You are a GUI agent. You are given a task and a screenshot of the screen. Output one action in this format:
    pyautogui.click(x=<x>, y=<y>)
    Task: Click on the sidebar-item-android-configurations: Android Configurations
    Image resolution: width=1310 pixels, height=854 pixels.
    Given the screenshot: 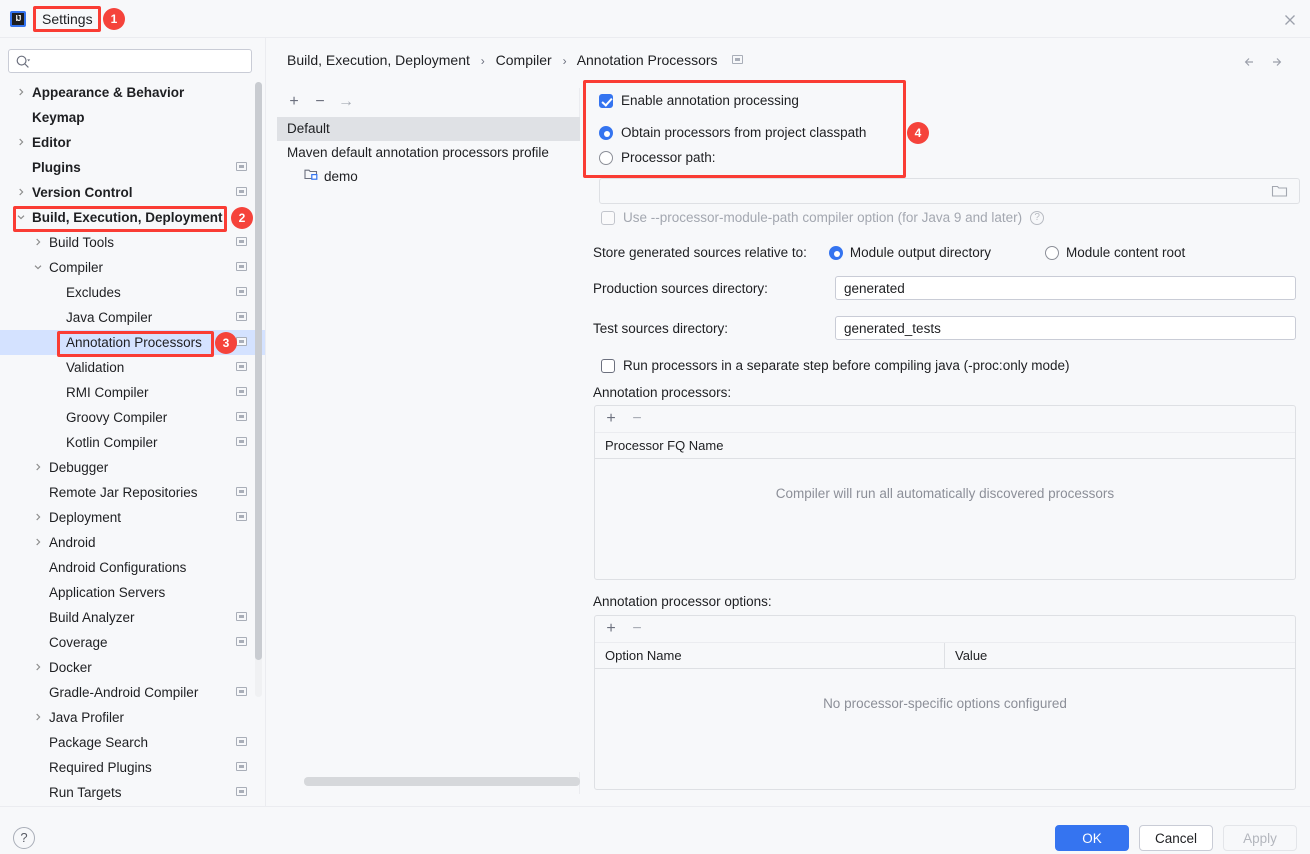 What is the action you would take?
    pyautogui.click(x=132, y=567)
    